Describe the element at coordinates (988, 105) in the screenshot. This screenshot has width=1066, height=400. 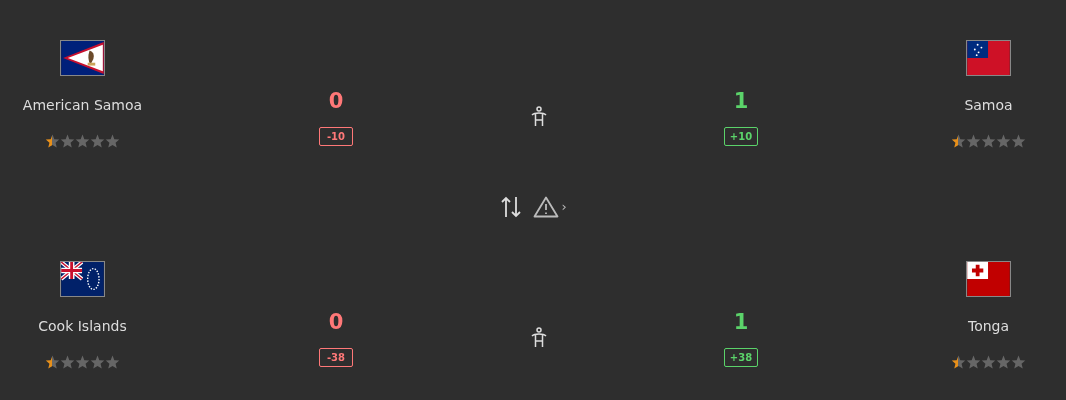
I see `team-name: Samoa` at that location.